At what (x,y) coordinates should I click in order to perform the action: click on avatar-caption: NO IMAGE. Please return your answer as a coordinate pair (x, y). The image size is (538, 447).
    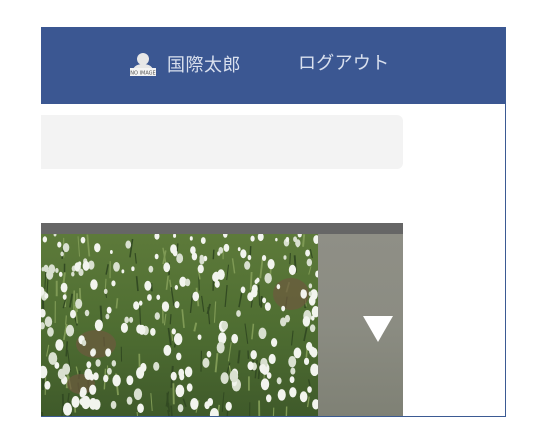
    Looking at the image, I should click on (142, 74).